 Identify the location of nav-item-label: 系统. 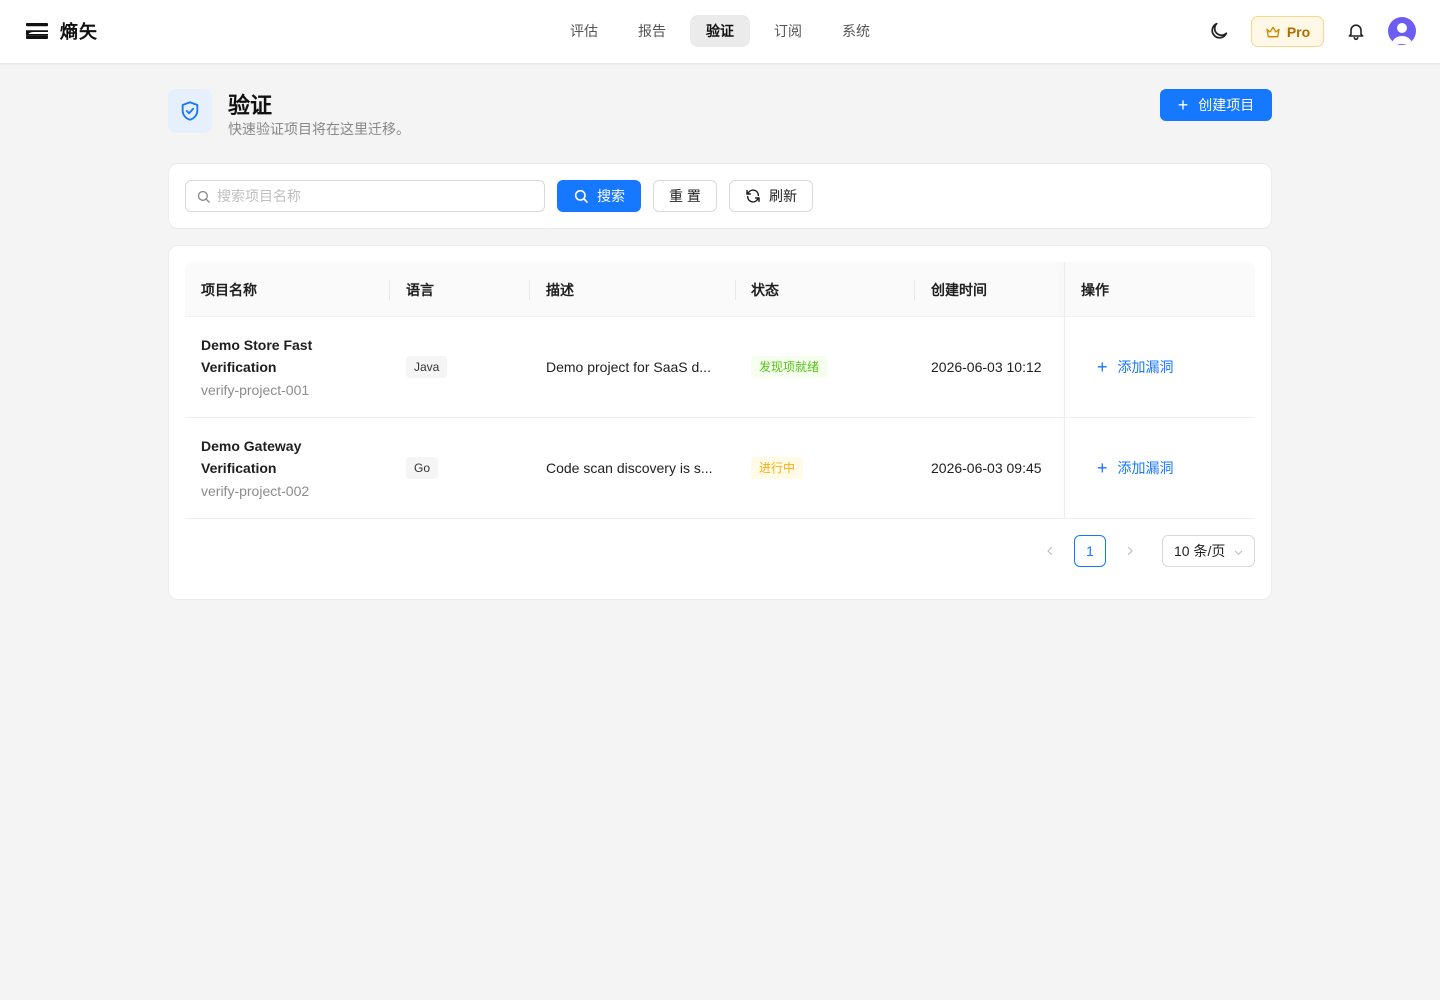
(856, 31).